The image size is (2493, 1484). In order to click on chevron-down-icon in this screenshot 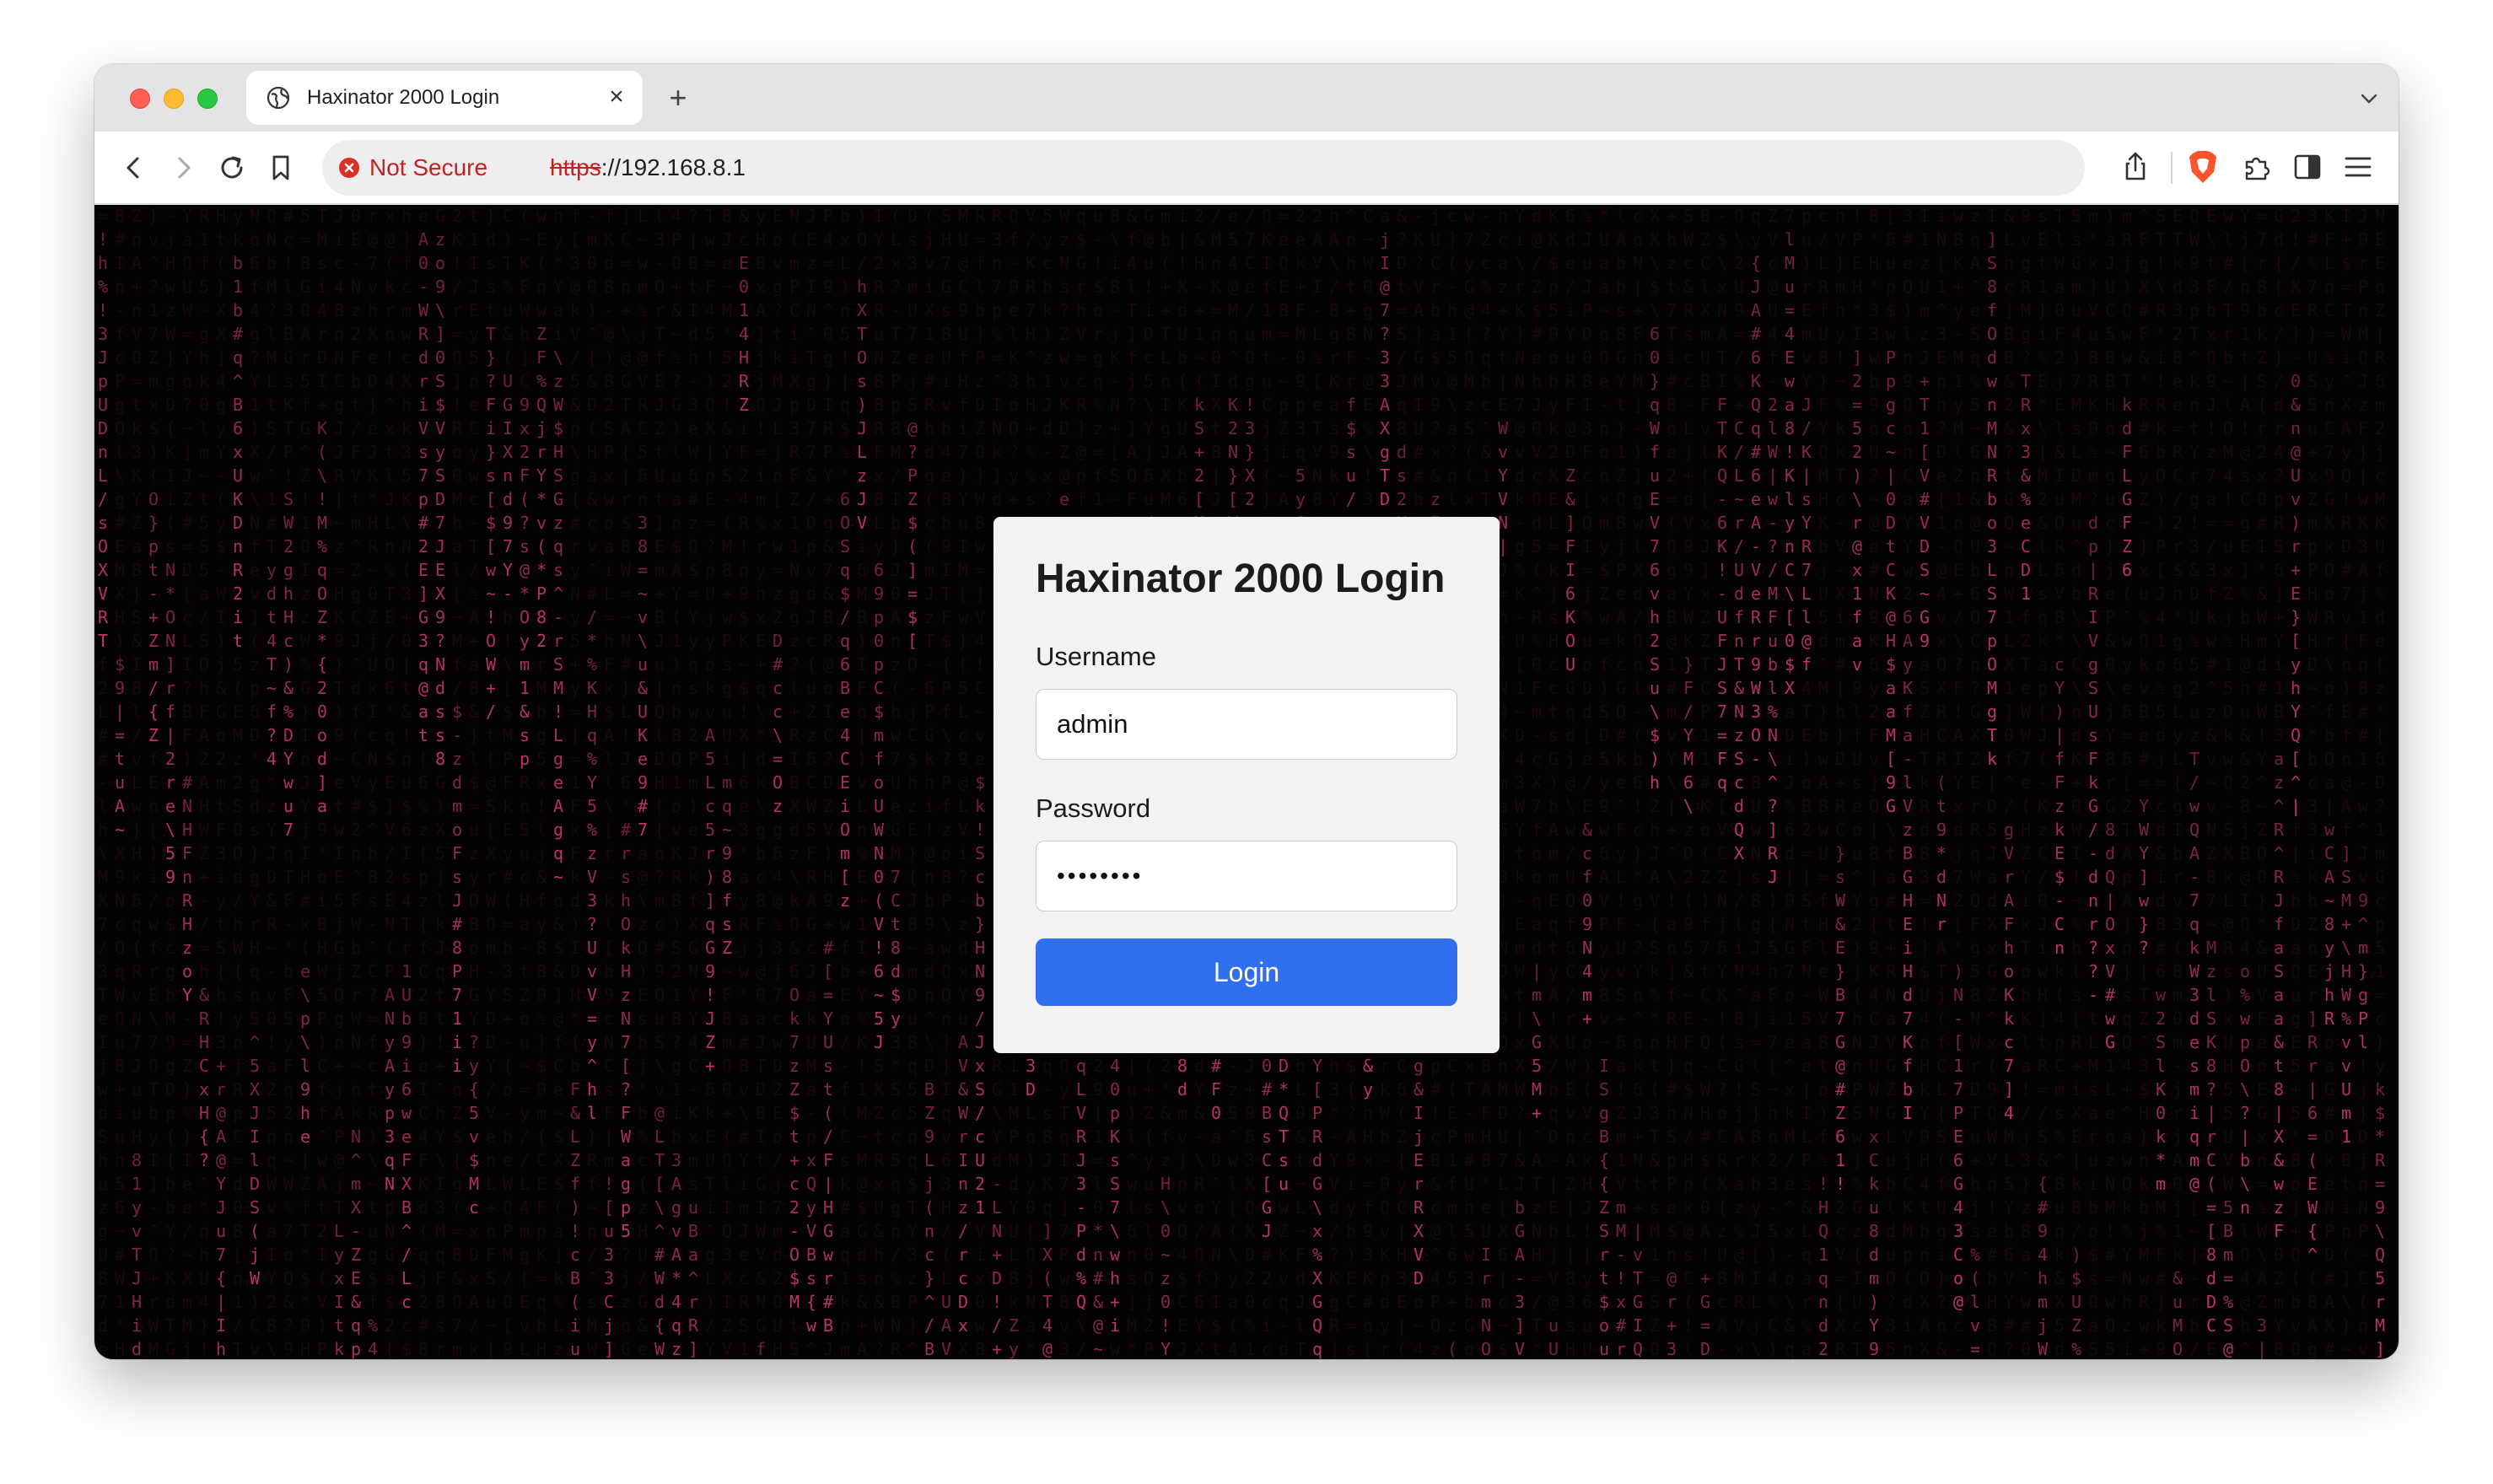, I will do `click(2369, 99)`.